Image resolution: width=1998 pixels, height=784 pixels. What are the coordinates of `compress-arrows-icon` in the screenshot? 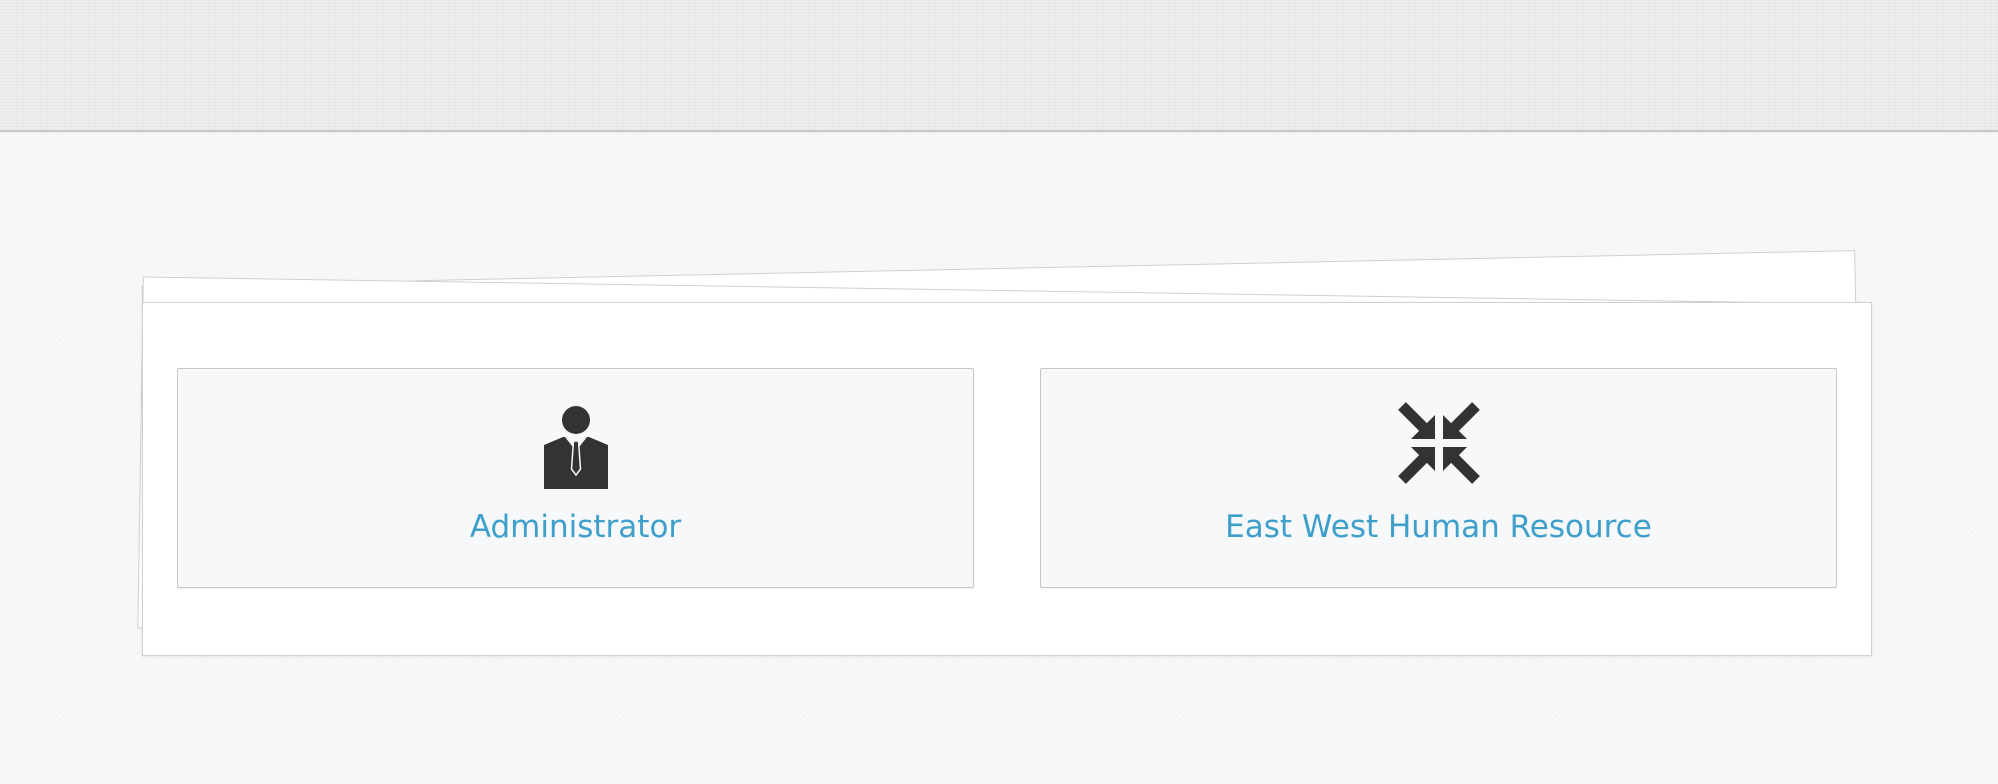 It's located at (1438, 443).